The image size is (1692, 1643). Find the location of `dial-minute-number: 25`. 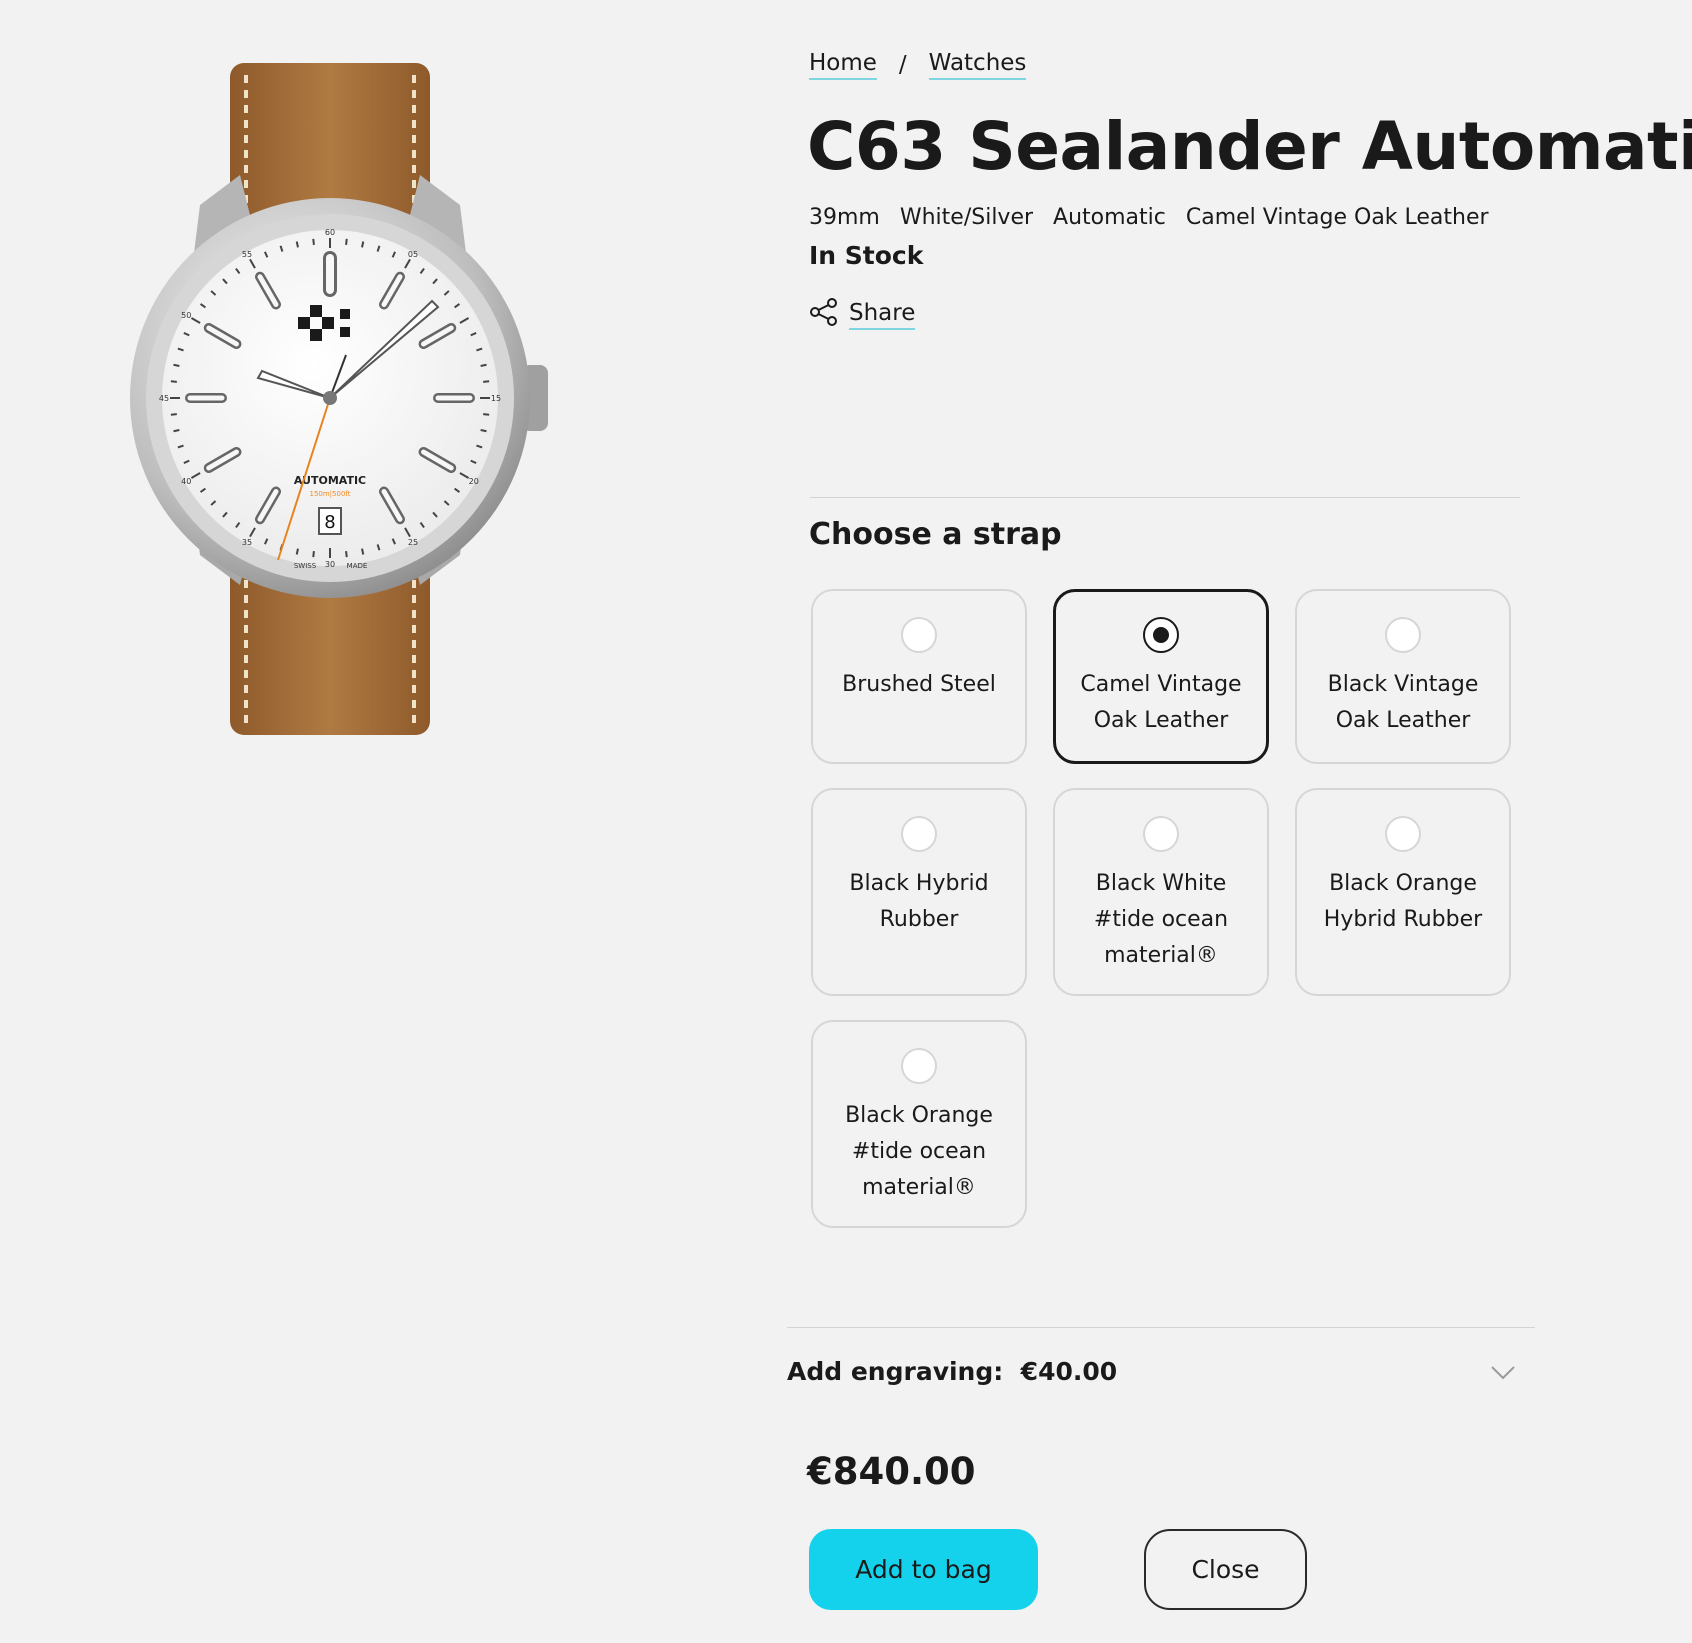

dial-minute-number: 25 is located at coordinates (413, 542).